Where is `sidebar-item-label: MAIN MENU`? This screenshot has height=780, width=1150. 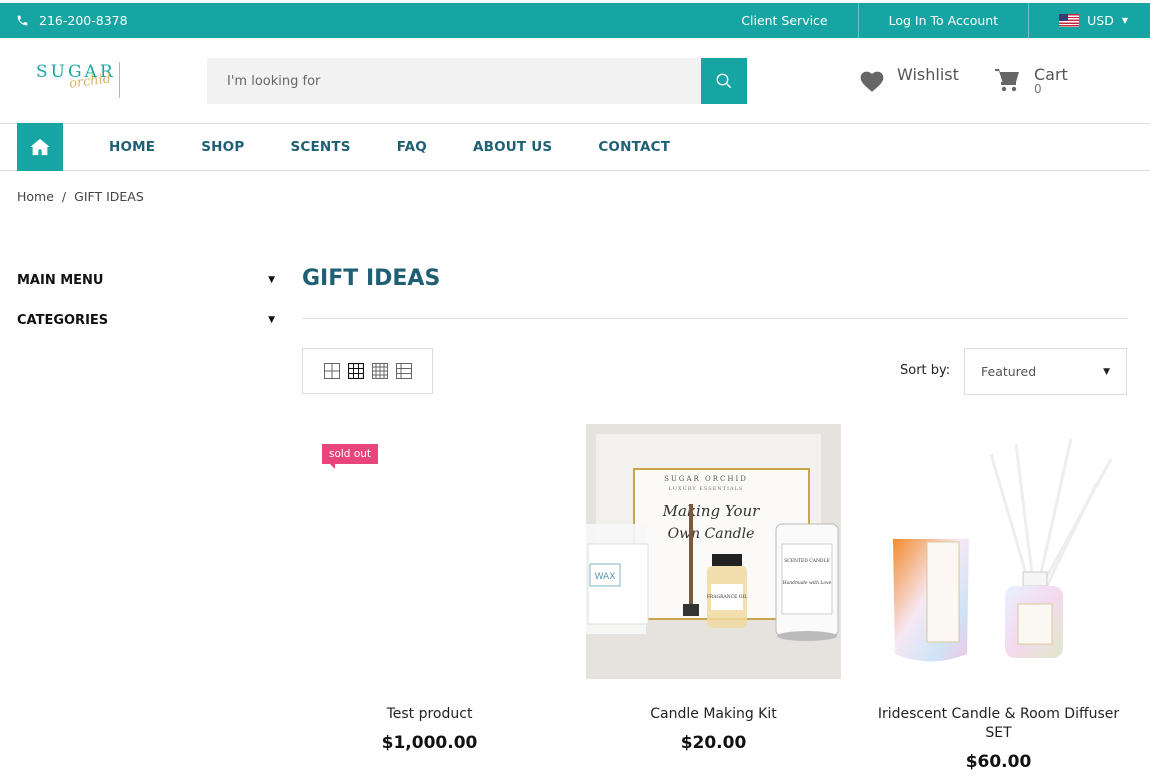 sidebar-item-label: MAIN MENU is located at coordinates (60, 280).